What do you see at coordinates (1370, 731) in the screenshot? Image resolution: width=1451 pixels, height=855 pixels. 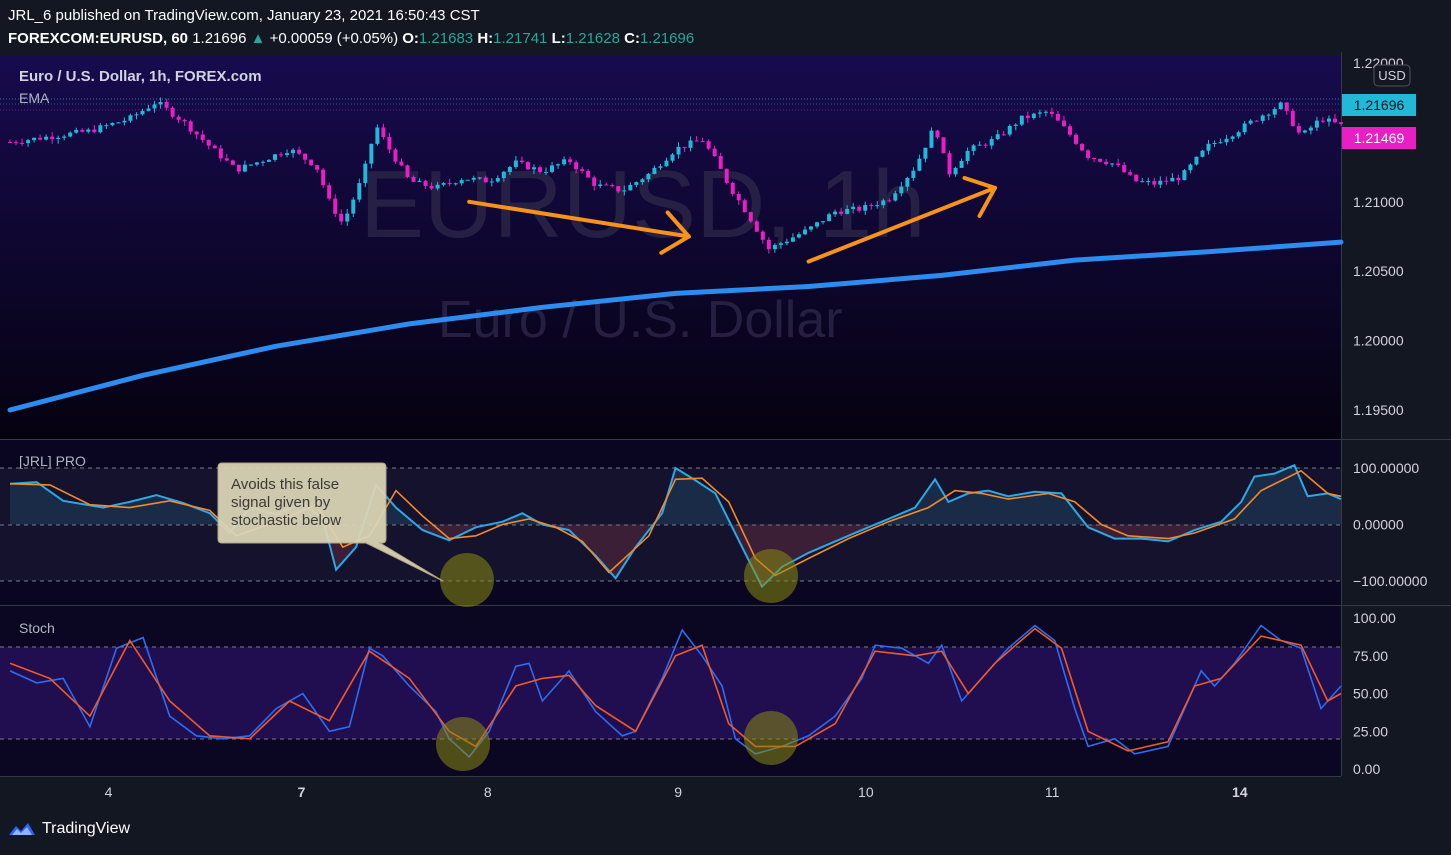 I see `stoch-tick-label: 25.00` at bounding box center [1370, 731].